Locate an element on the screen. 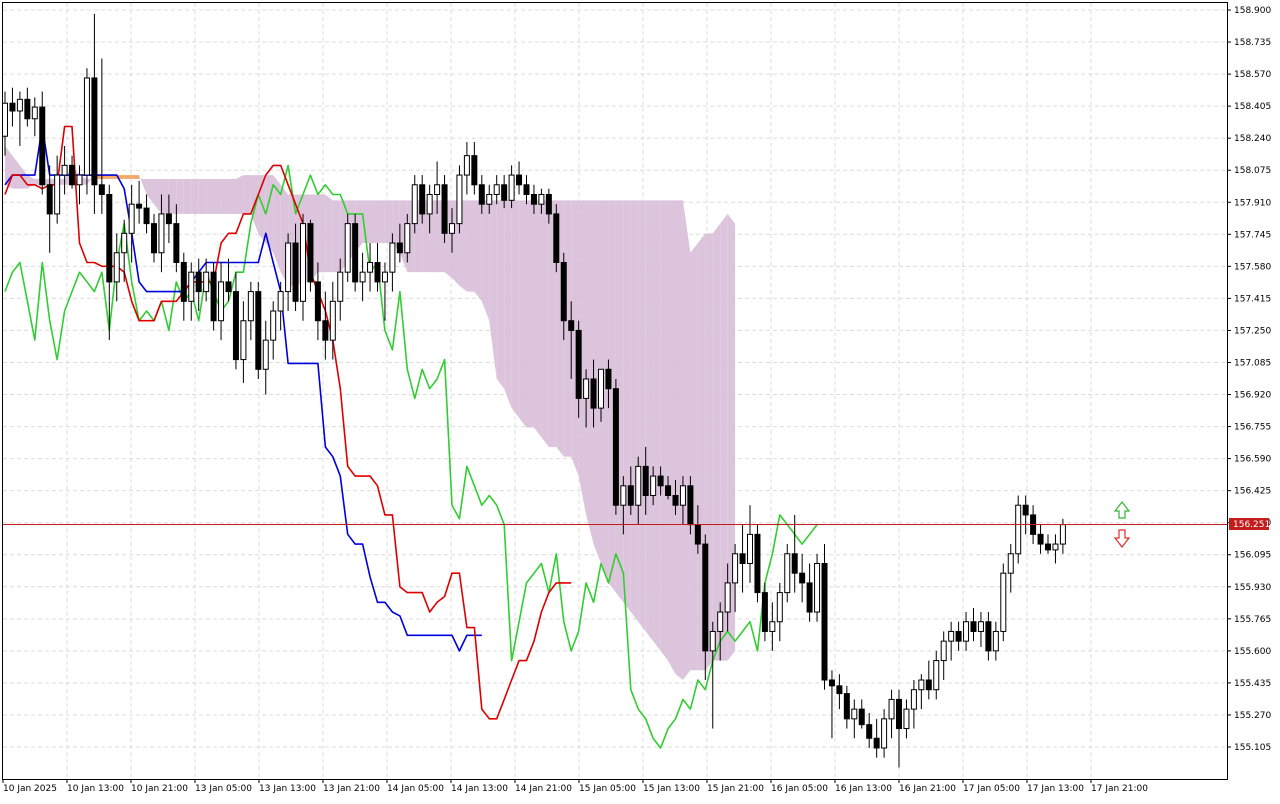  x-tick-label: 15 Jan 21:00 is located at coordinates (735, 789).